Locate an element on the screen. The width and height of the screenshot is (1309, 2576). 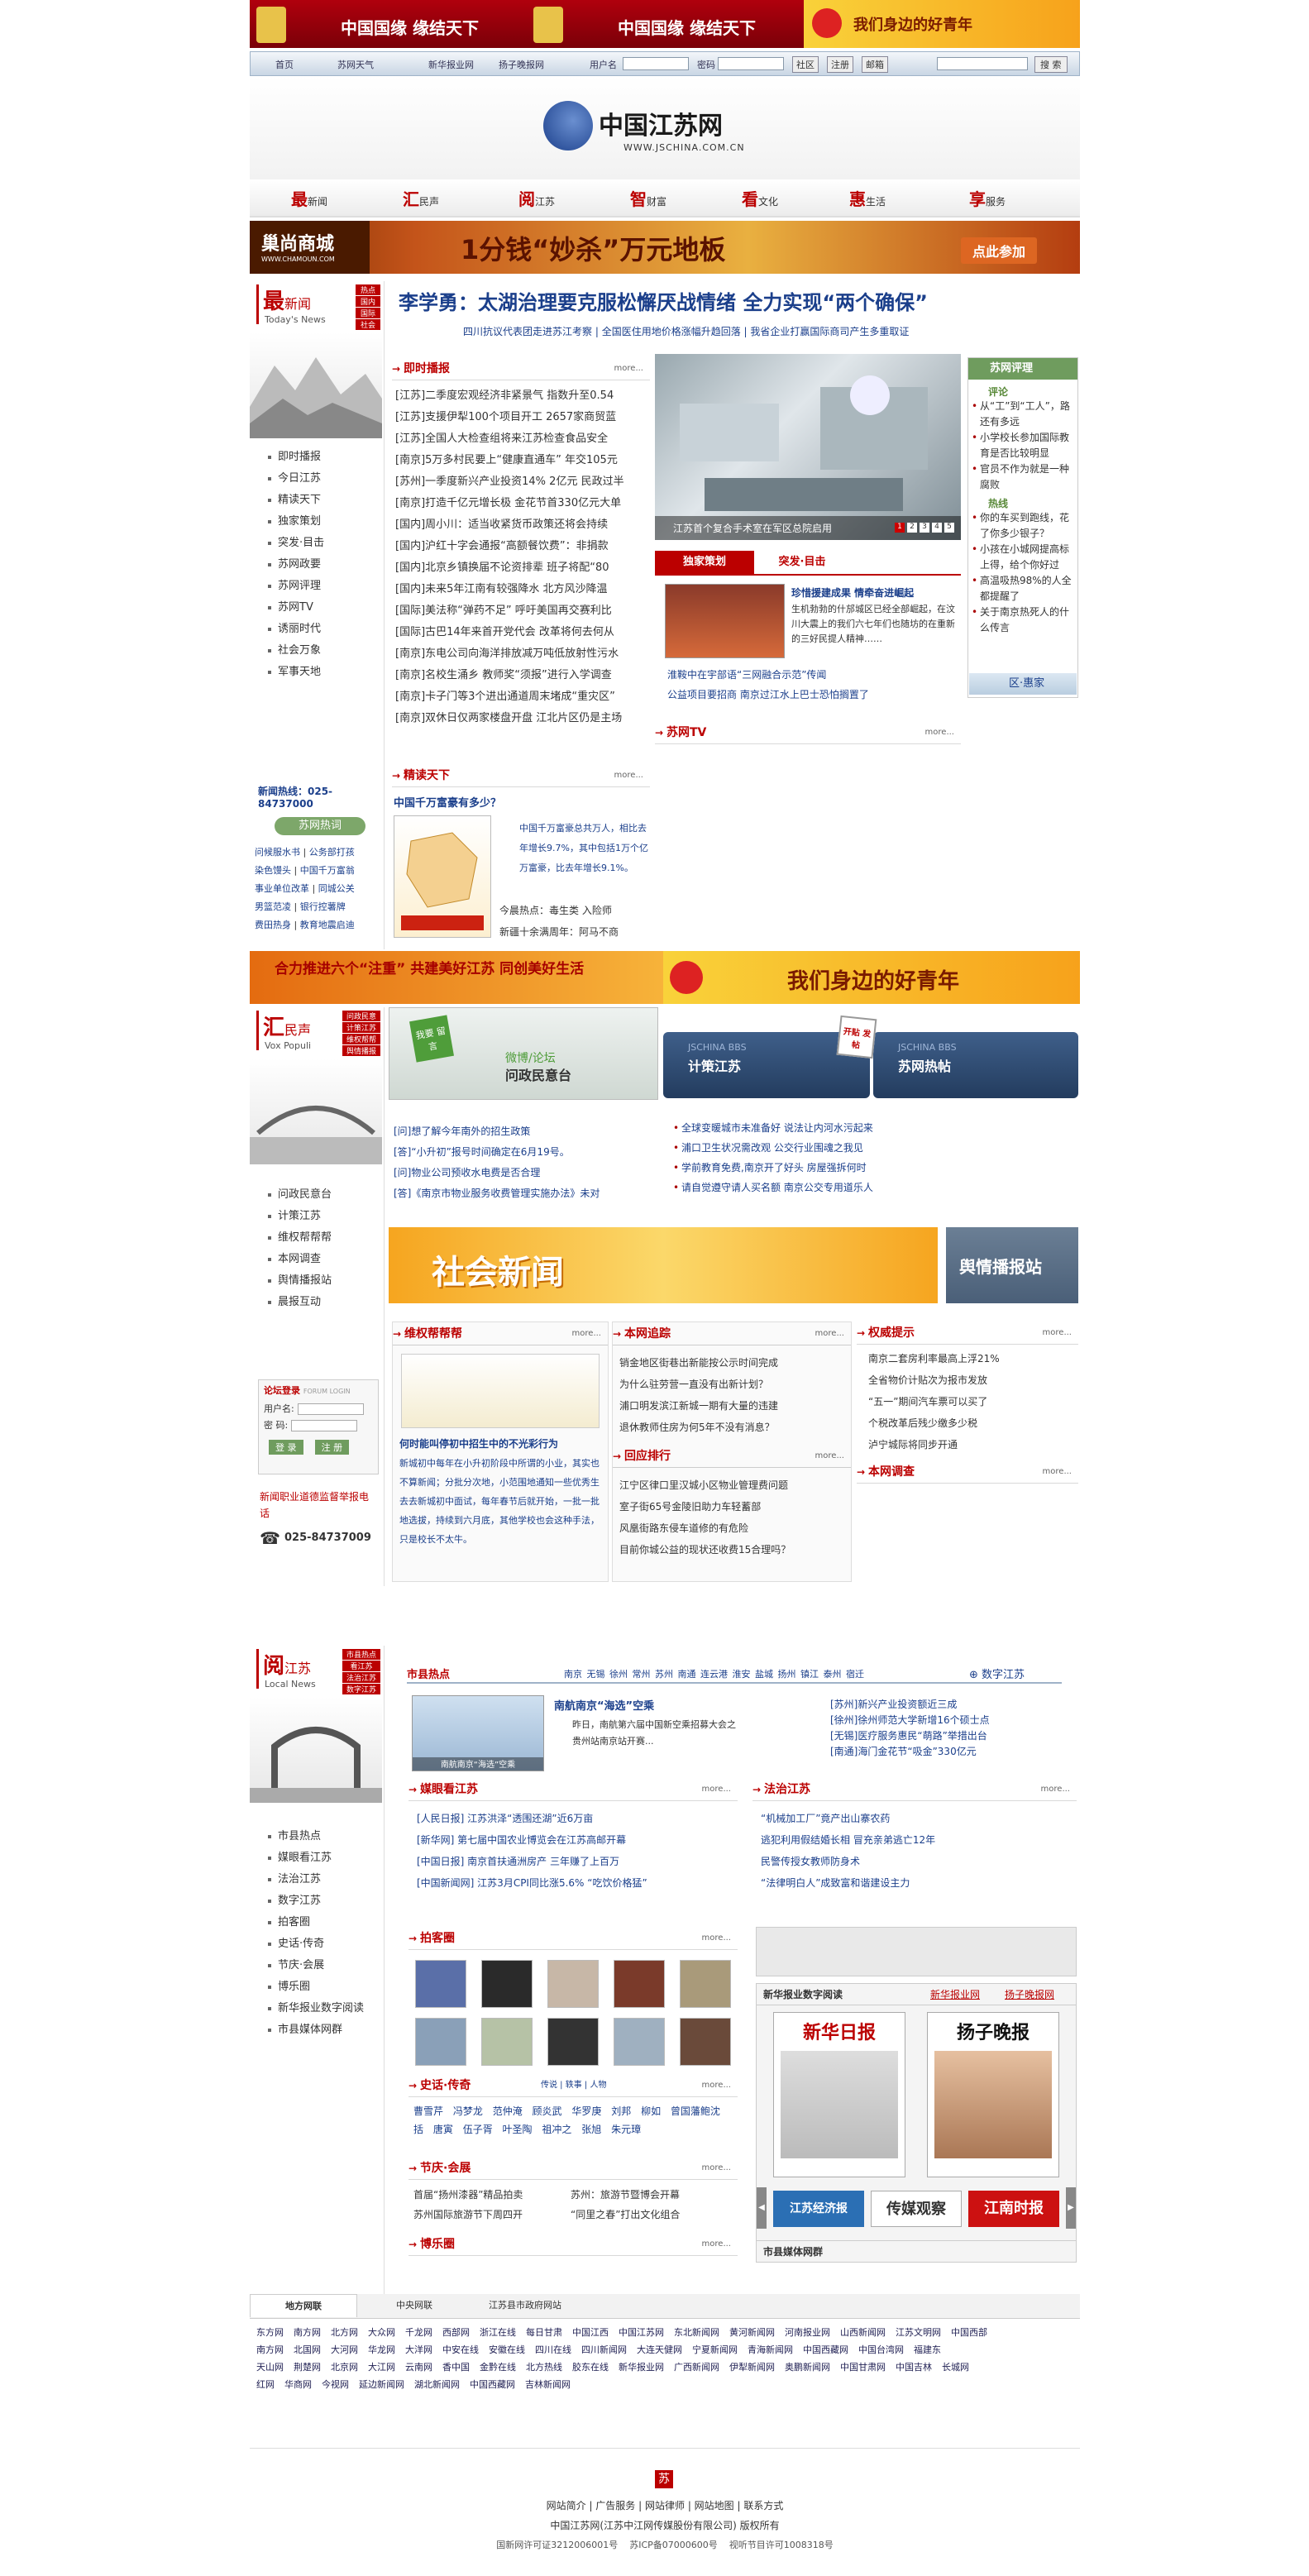
partner-link: 中国西部 is located at coordinates (969, 2332).